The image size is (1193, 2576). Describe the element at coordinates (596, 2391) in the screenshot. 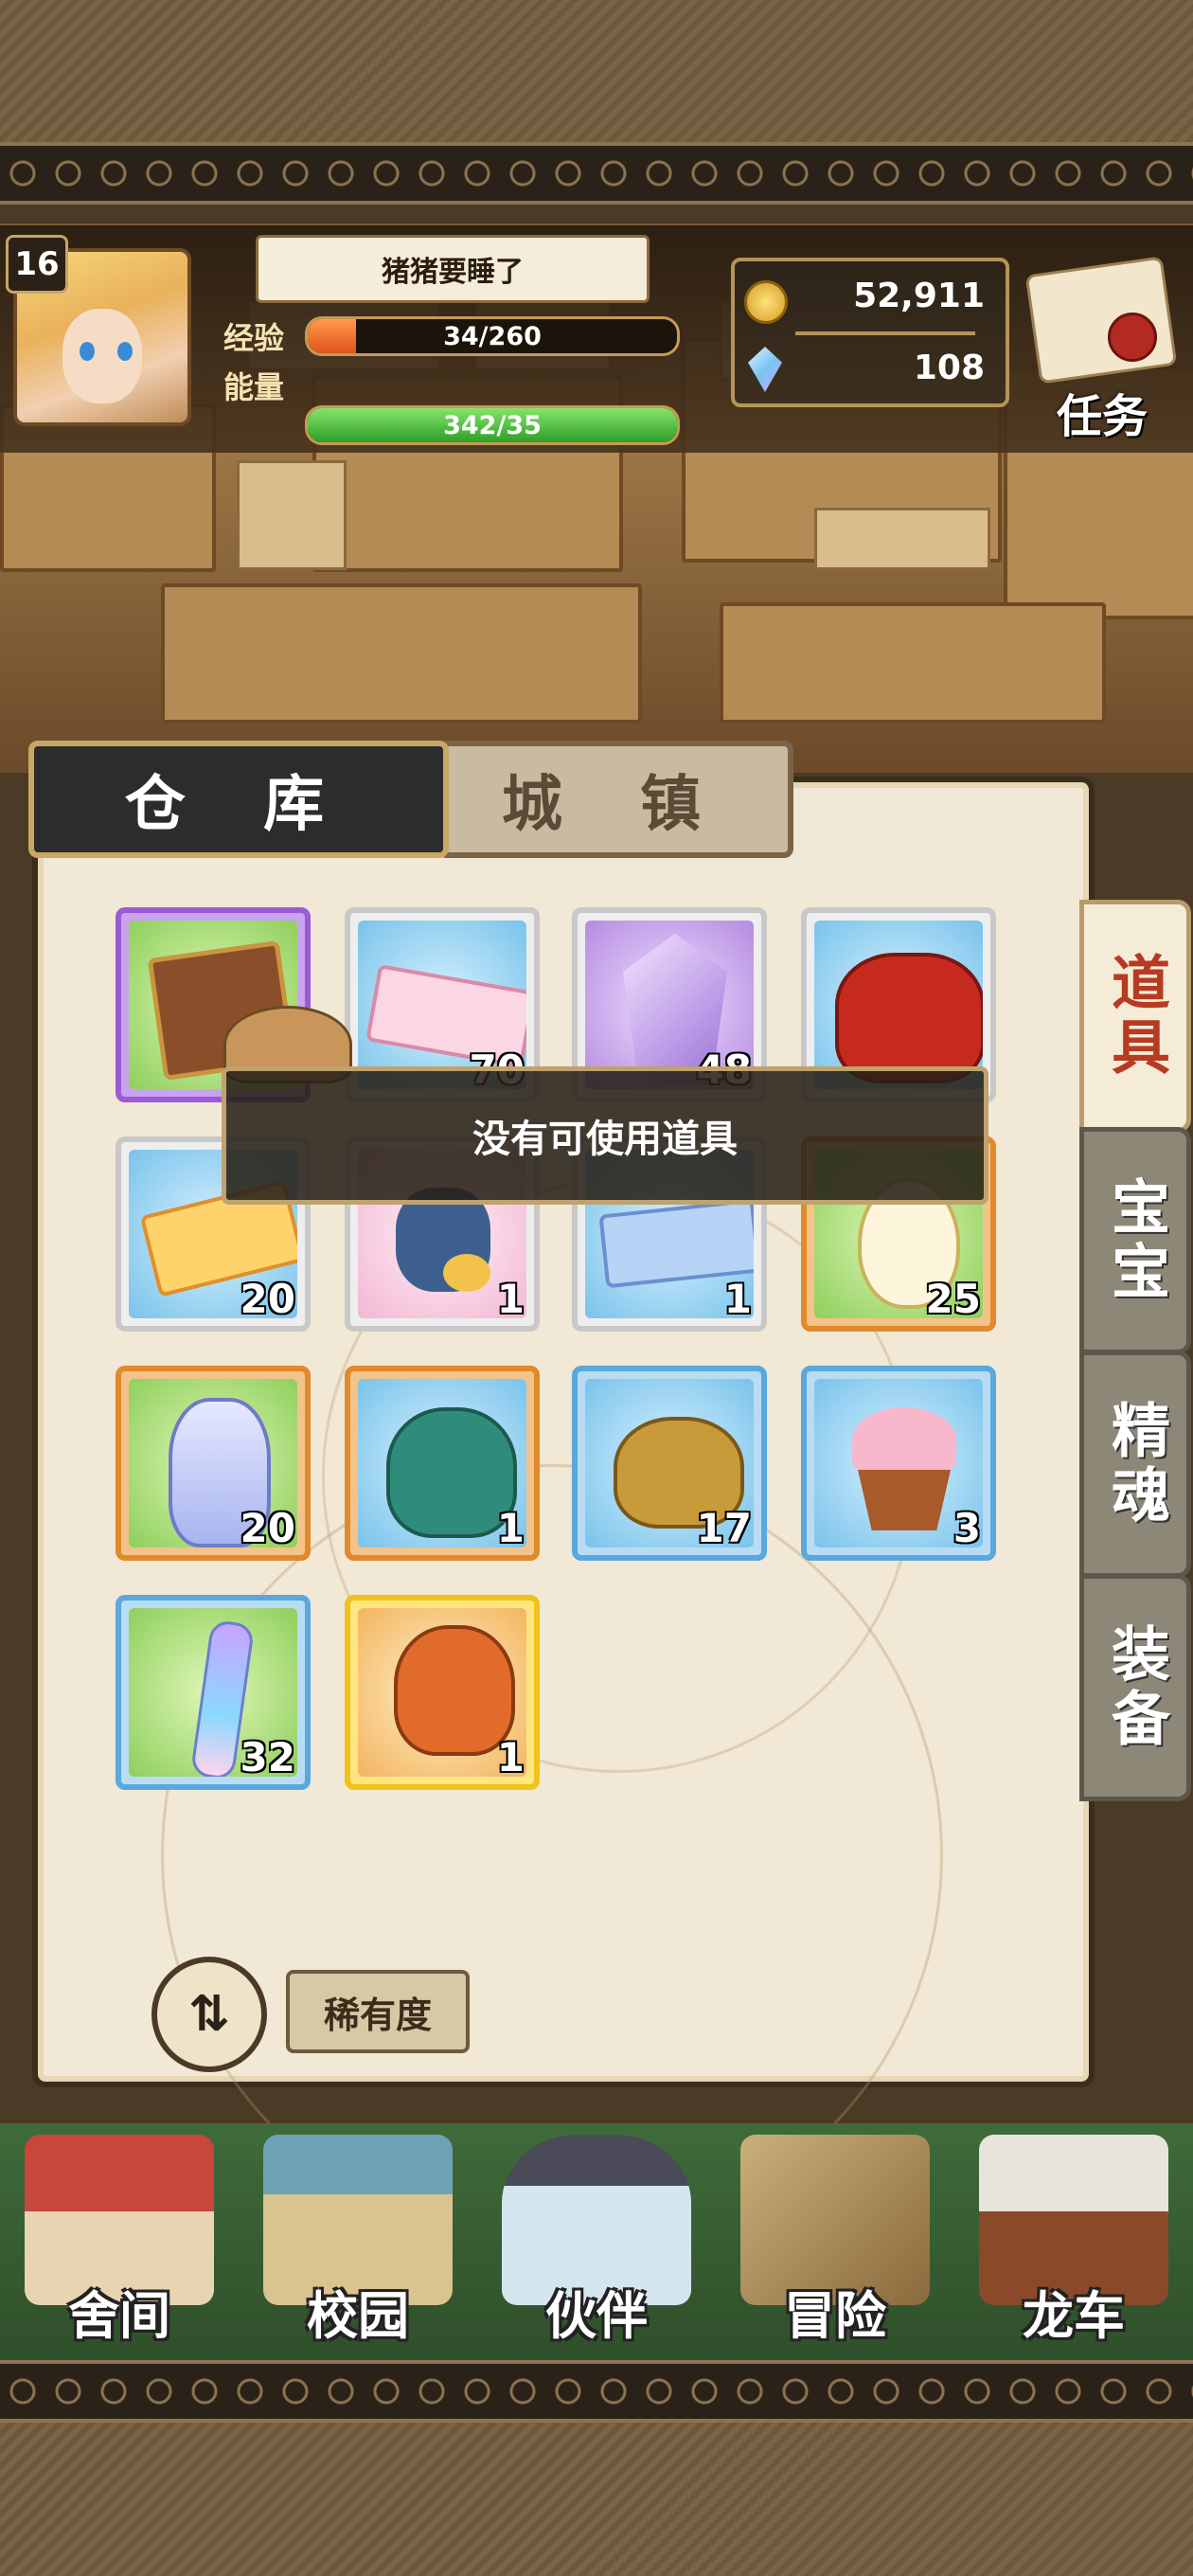

I see `bottom-swirl-border` at that location.